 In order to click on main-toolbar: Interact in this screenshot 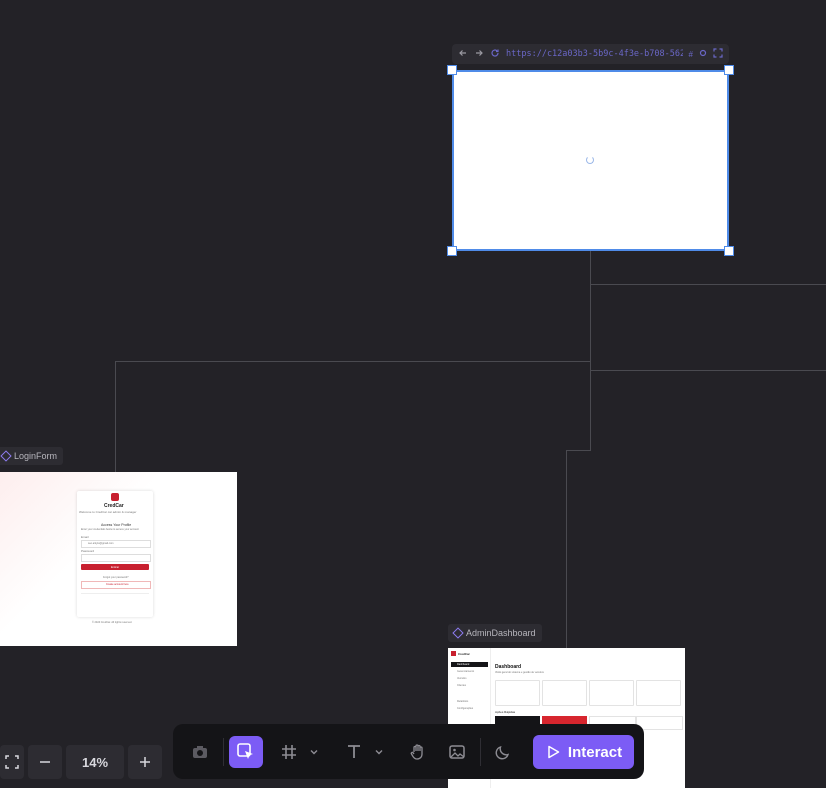, I will do `click(408, 751)`.